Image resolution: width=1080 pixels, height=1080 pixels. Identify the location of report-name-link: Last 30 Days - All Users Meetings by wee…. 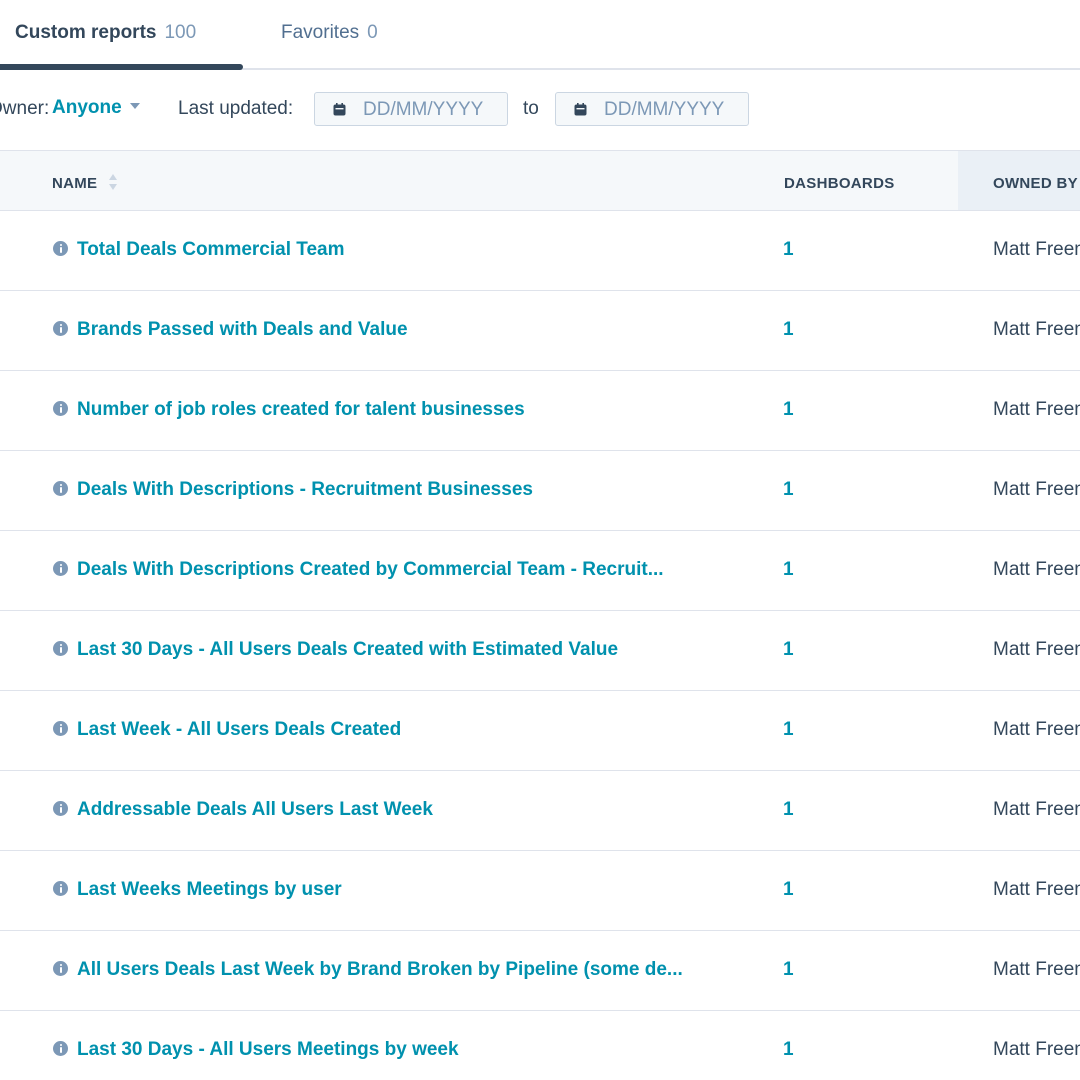
(268, 1050).